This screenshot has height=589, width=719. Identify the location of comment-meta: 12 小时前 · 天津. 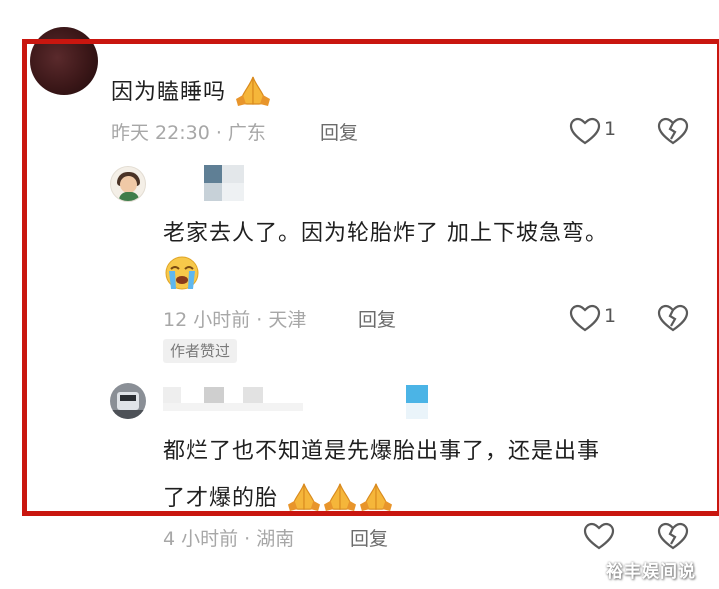
(235, 320).